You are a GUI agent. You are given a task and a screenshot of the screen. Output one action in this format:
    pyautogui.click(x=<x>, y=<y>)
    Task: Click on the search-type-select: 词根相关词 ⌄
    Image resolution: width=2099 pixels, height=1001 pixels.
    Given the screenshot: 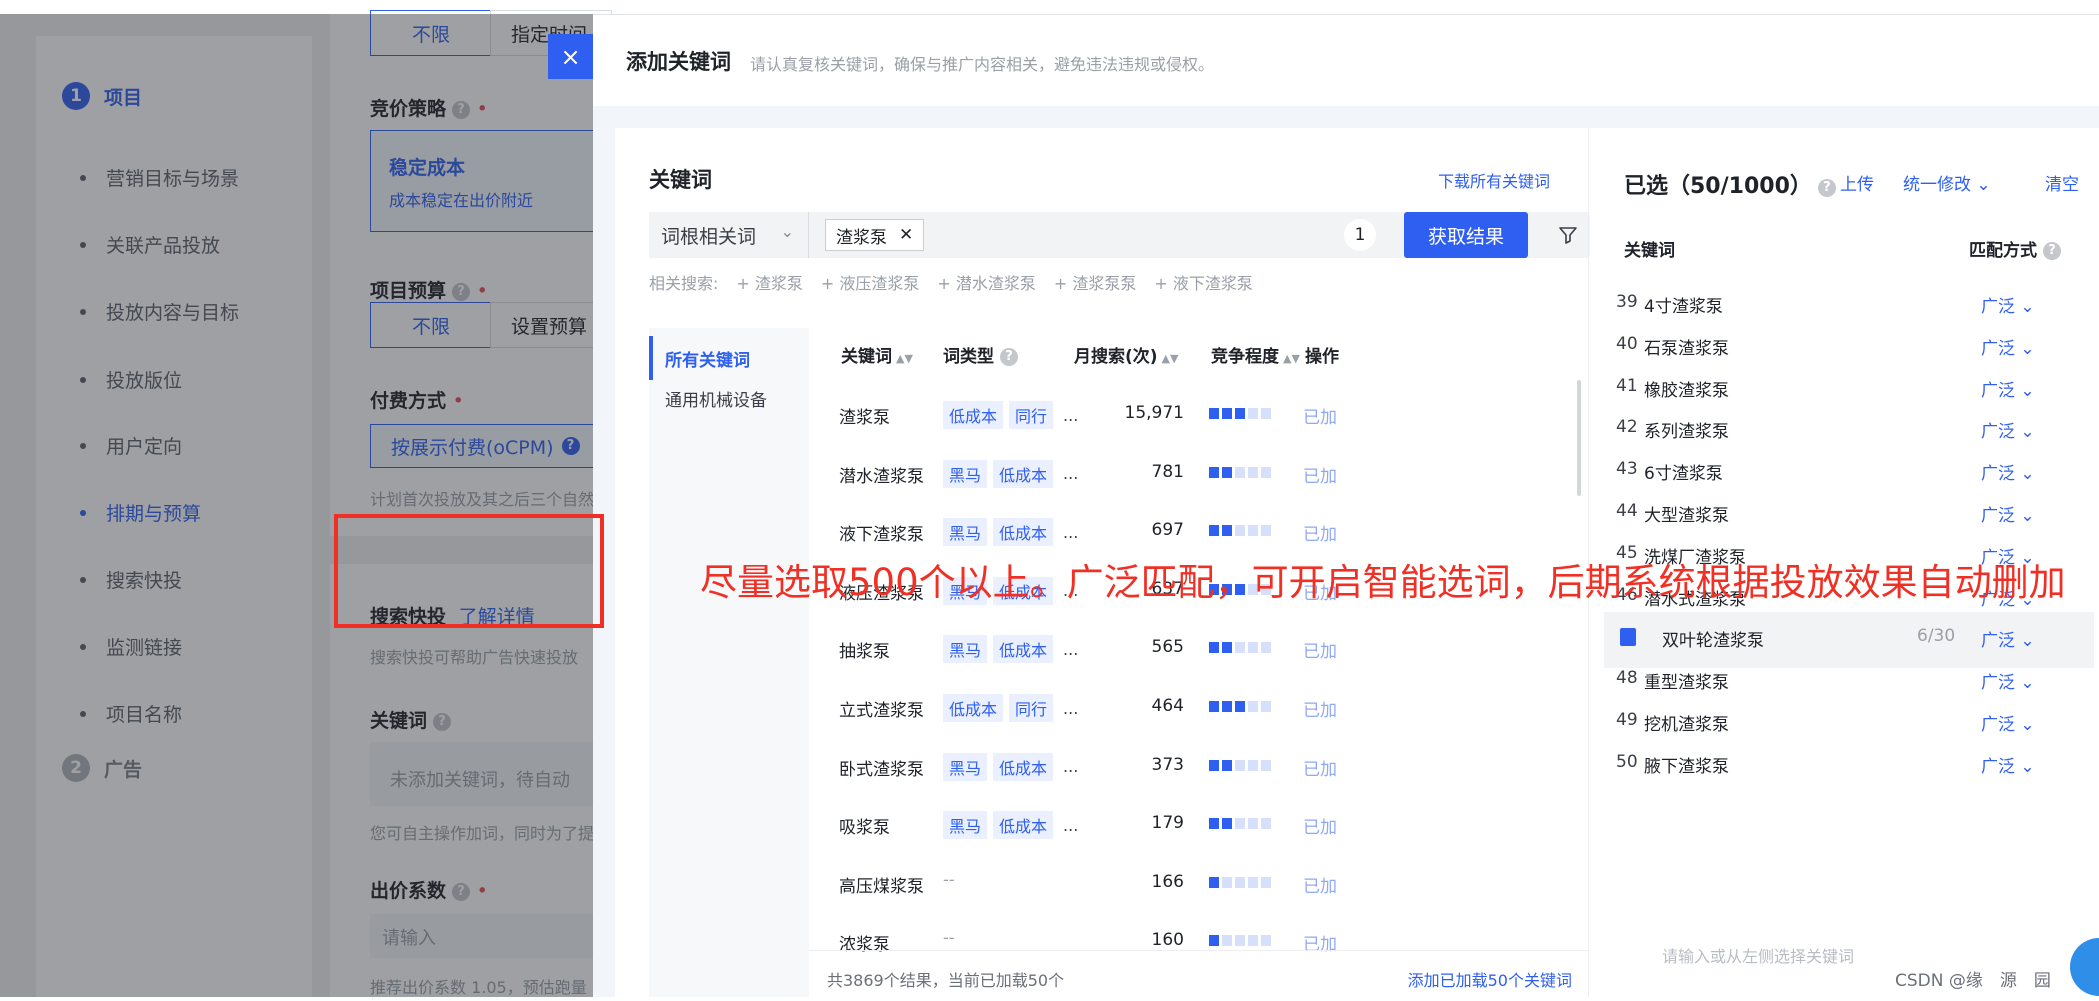 What is the action you would take?
    pyautogui.click(x=729, y=235)
    